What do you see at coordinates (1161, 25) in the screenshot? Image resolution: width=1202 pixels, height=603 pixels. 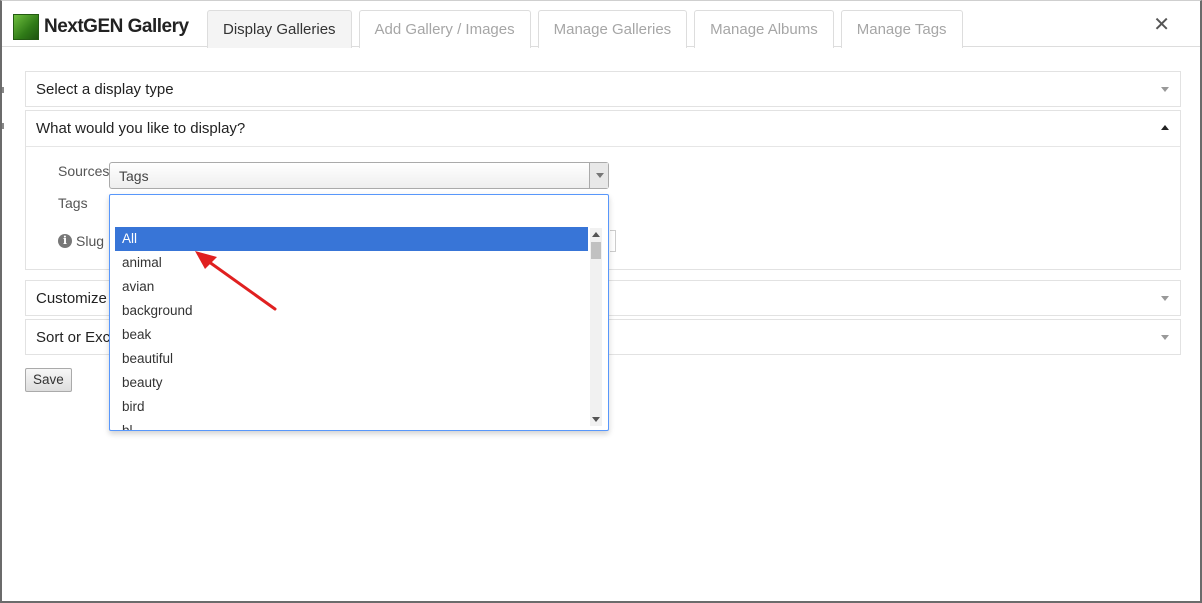 I see `close-icon: ✕` at bounding box center [1161, 25].